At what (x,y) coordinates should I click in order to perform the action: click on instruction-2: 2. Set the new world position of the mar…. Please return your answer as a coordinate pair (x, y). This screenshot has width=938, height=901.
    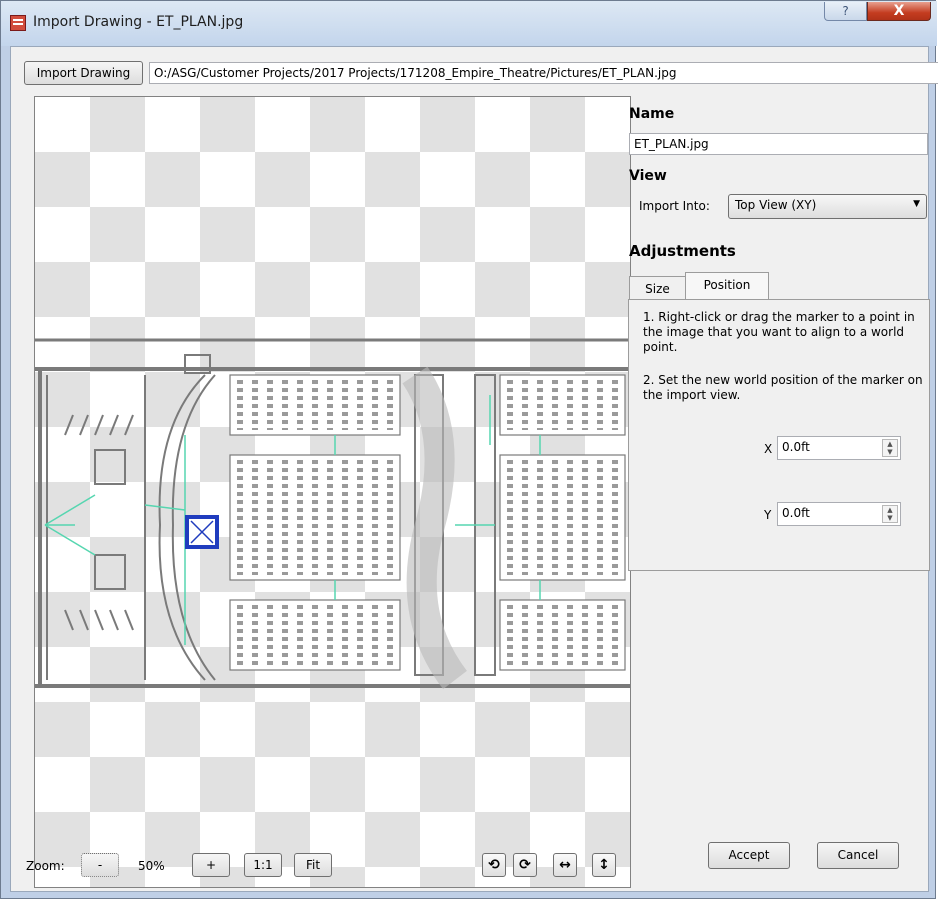
    Looking at the image, I should click on (783, 387).